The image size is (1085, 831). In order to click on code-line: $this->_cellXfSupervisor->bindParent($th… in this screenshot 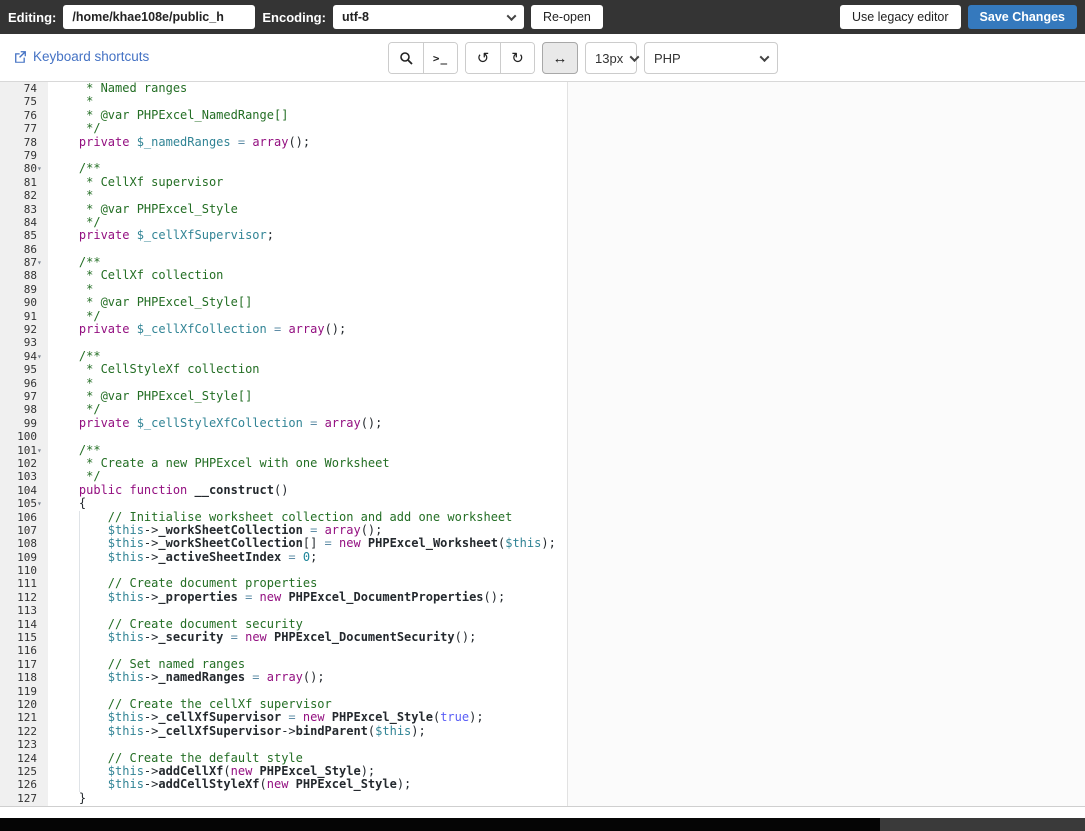, I will do `click(238, 730)`.